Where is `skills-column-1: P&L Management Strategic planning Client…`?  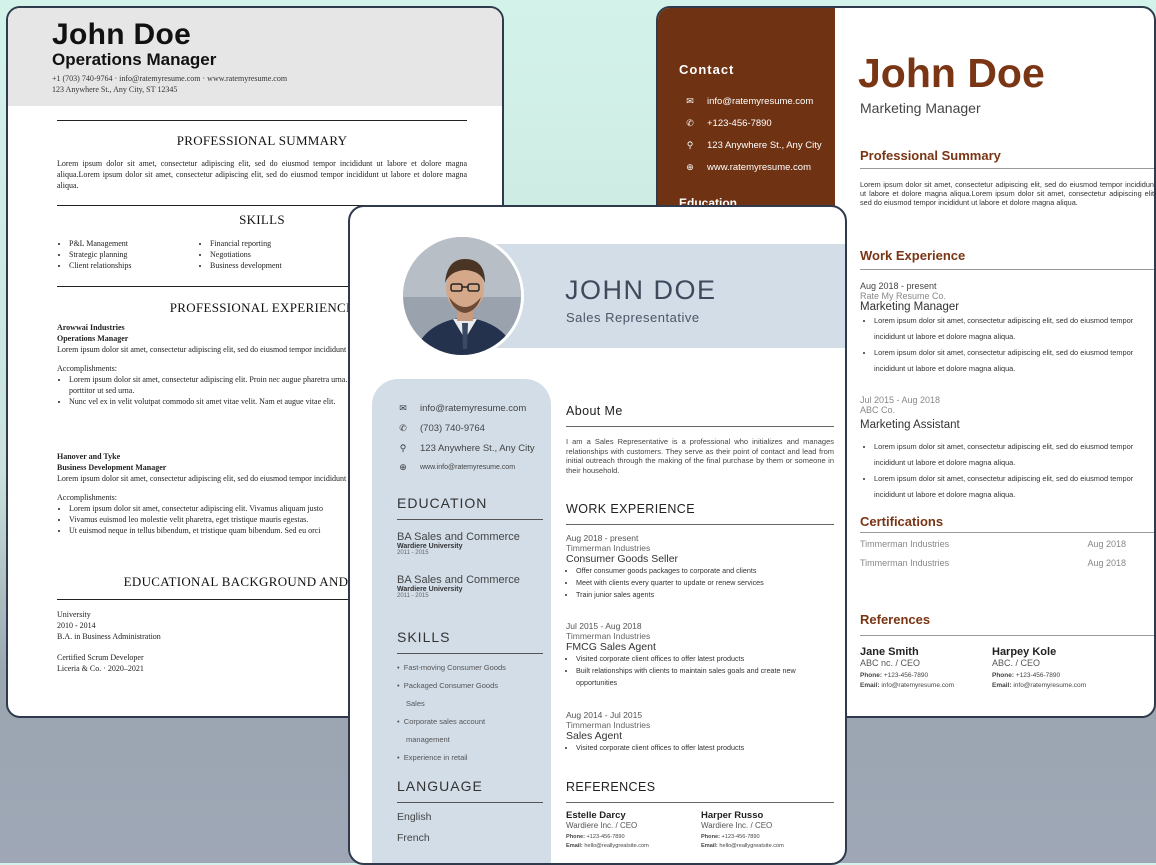
skills-column-1: P&L Management Strategic planning Client… is located at coordinates (127, 254).